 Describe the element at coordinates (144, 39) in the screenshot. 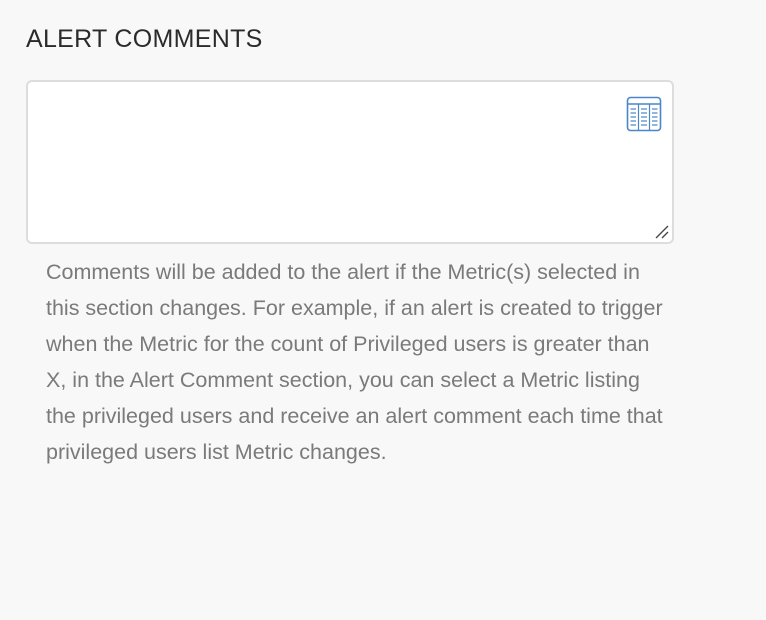

I see `section-title: ALERT COMMENTS` at that location.